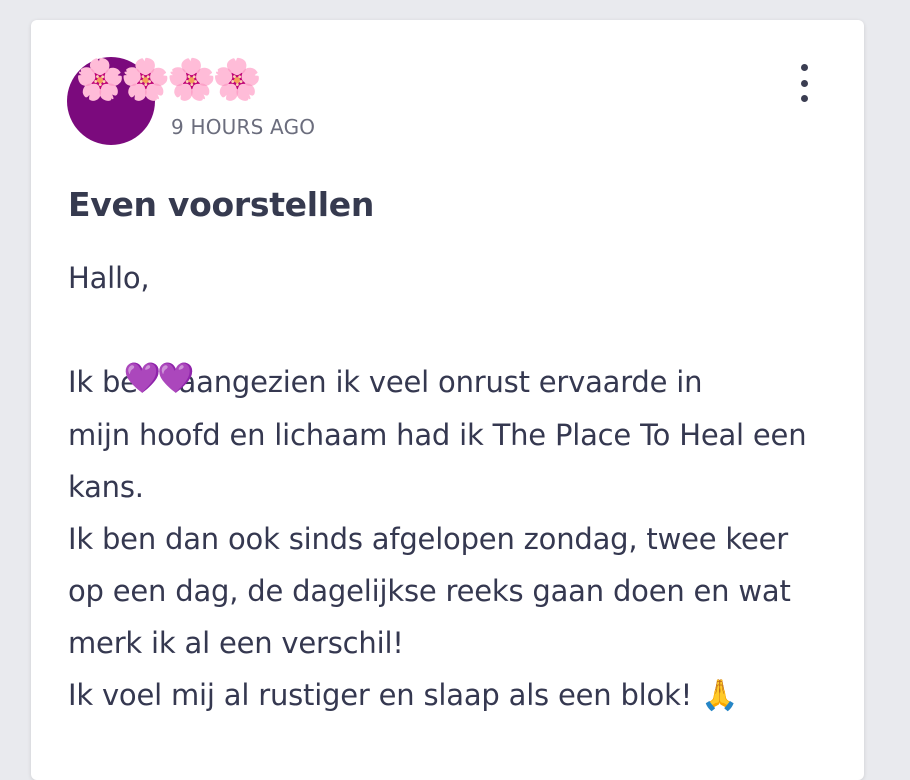 This screenshot has width=910, height=780. I want to click on post-line: kans., so click(106, 487).